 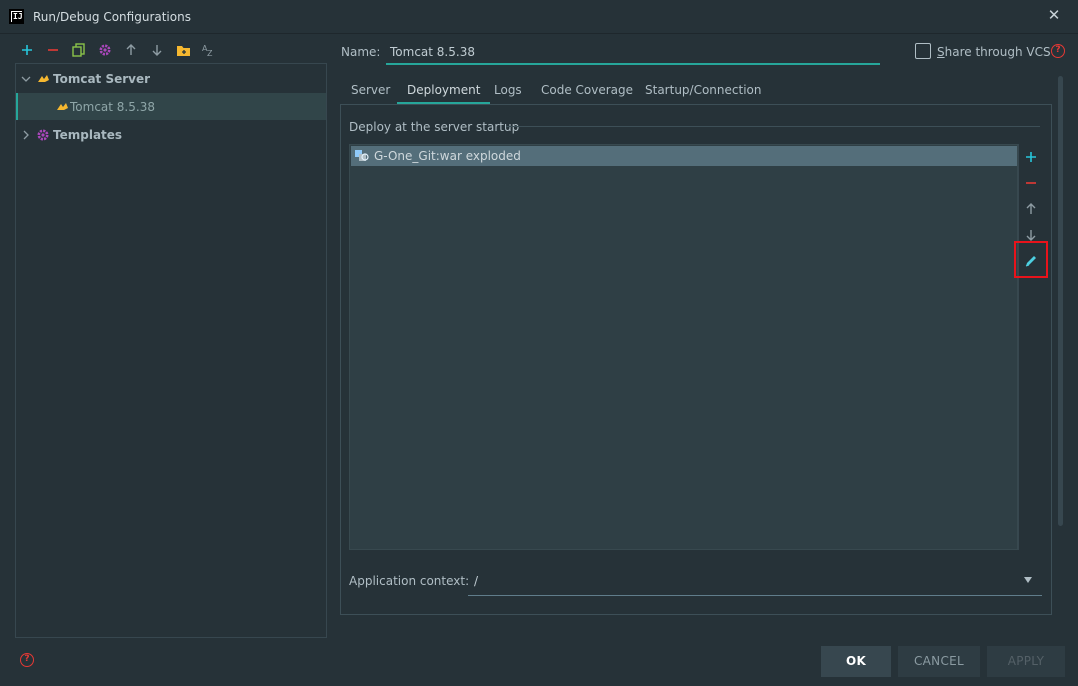 What do you see at coordinates (1030, 347) in the screenshot?
I see `deploy-side-toolbar` at bounding box center [1030, 347].